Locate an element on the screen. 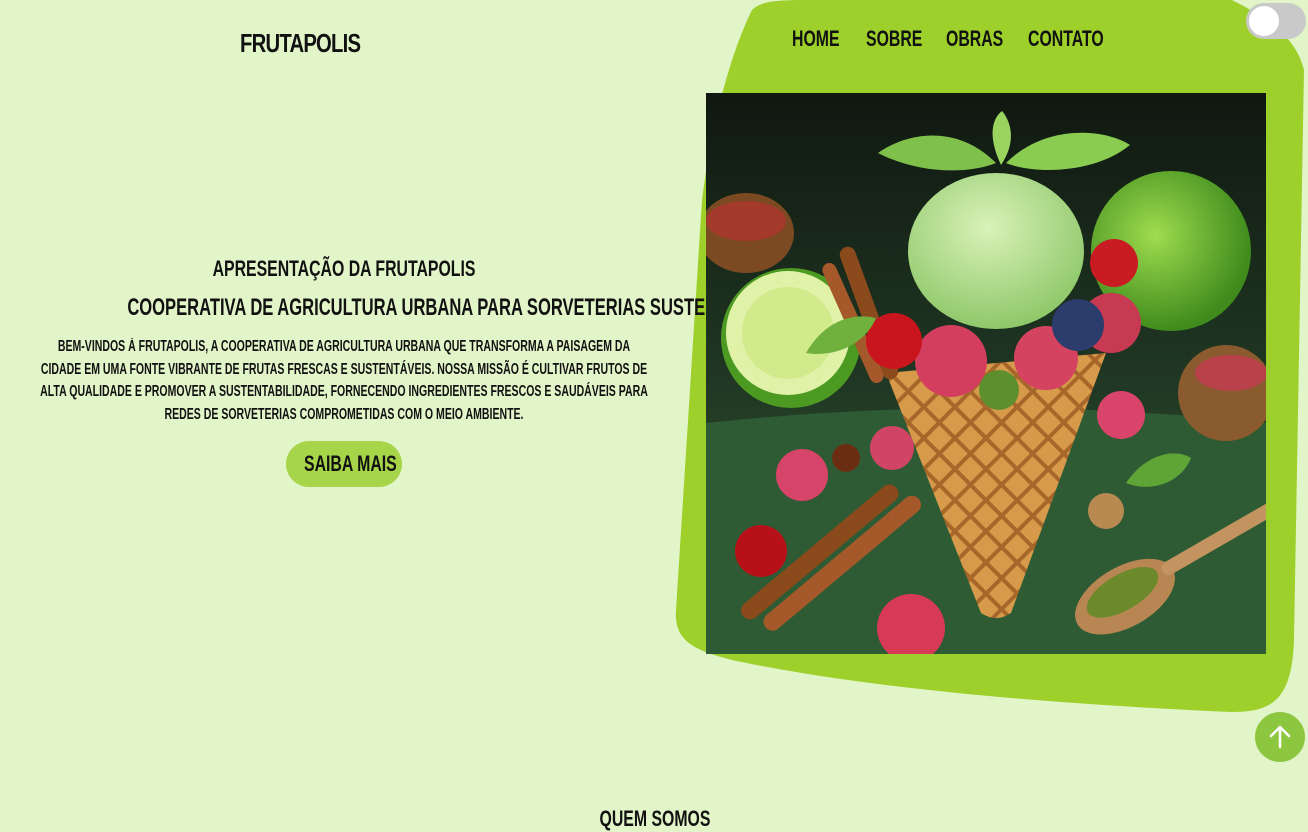 The width and height of the screenshot is (1308, 832). nav-link-home: HOME is located at coordinates (816, 39).